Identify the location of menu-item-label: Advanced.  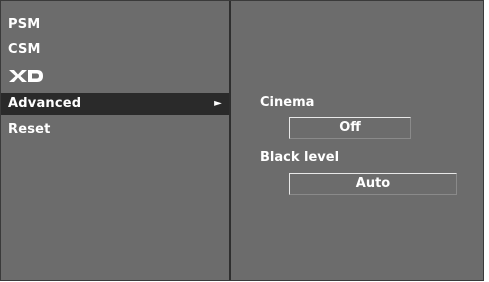
(45, 103).